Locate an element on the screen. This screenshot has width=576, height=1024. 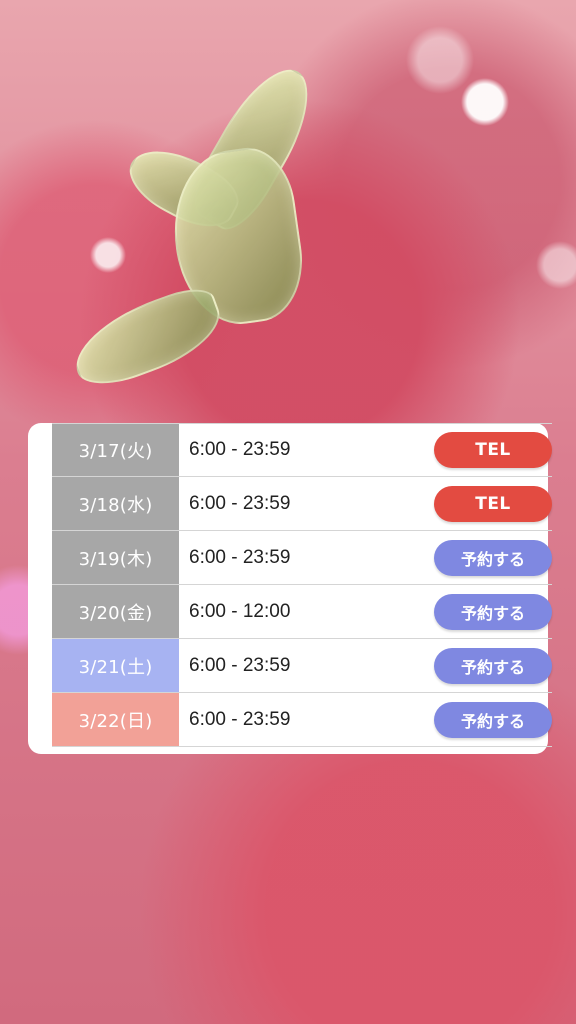
date-cell: 3/18(水) is located at coordinates (115, 503).